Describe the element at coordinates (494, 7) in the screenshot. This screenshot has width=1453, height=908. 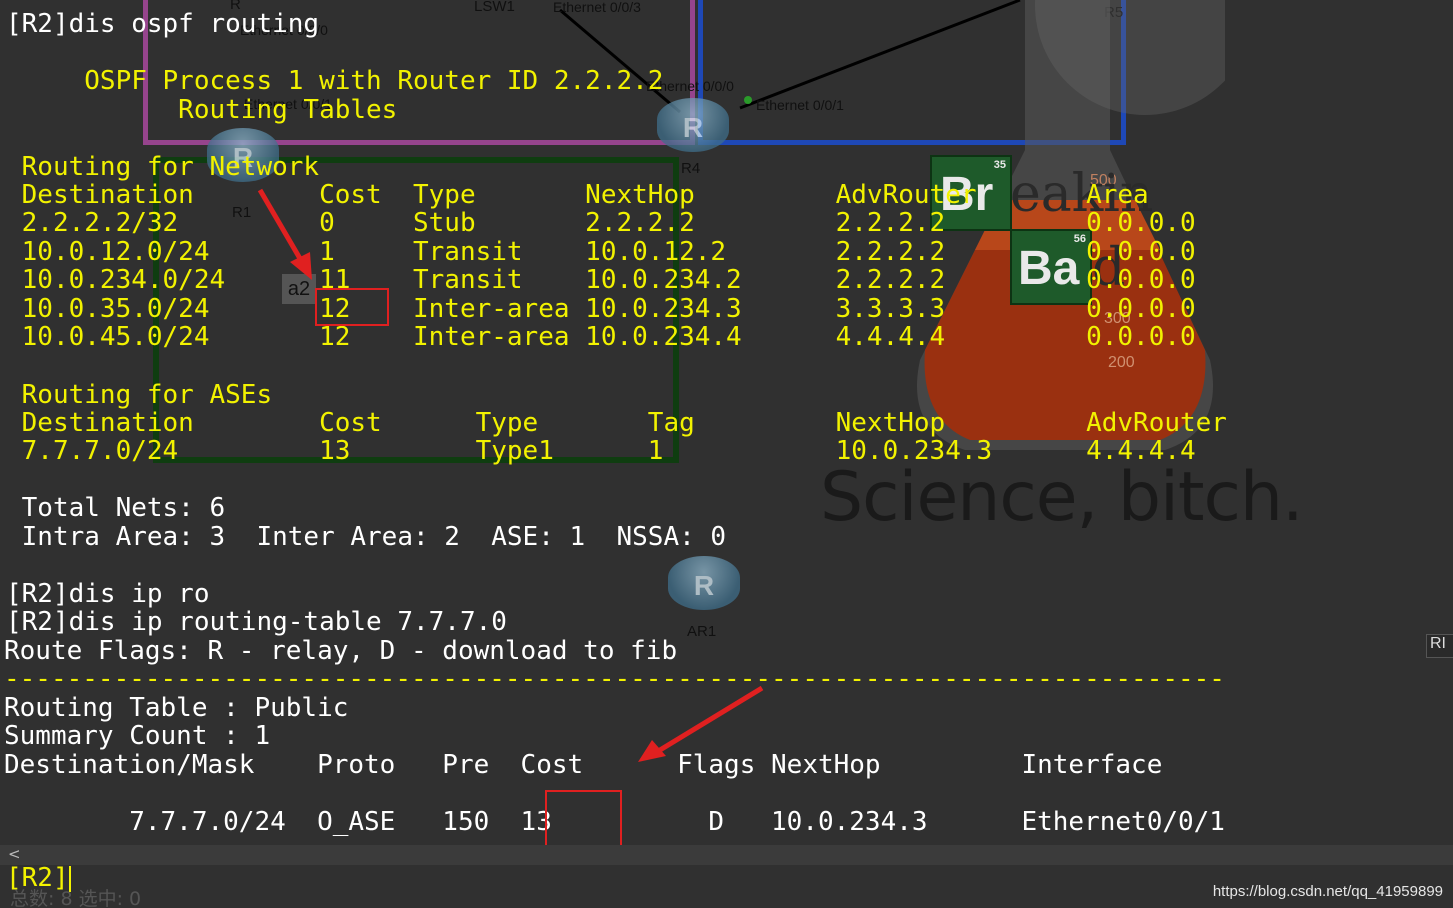
I see `label-lsw1: LSW1` at that location.